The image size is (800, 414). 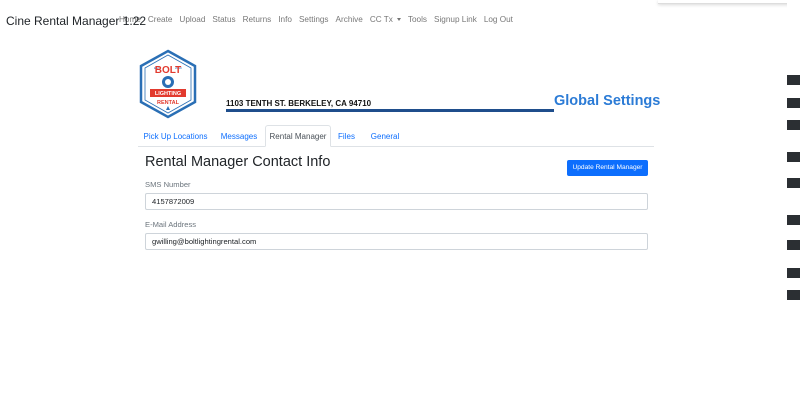 I want to click on sms-number-input, so click(x=396, y=201).